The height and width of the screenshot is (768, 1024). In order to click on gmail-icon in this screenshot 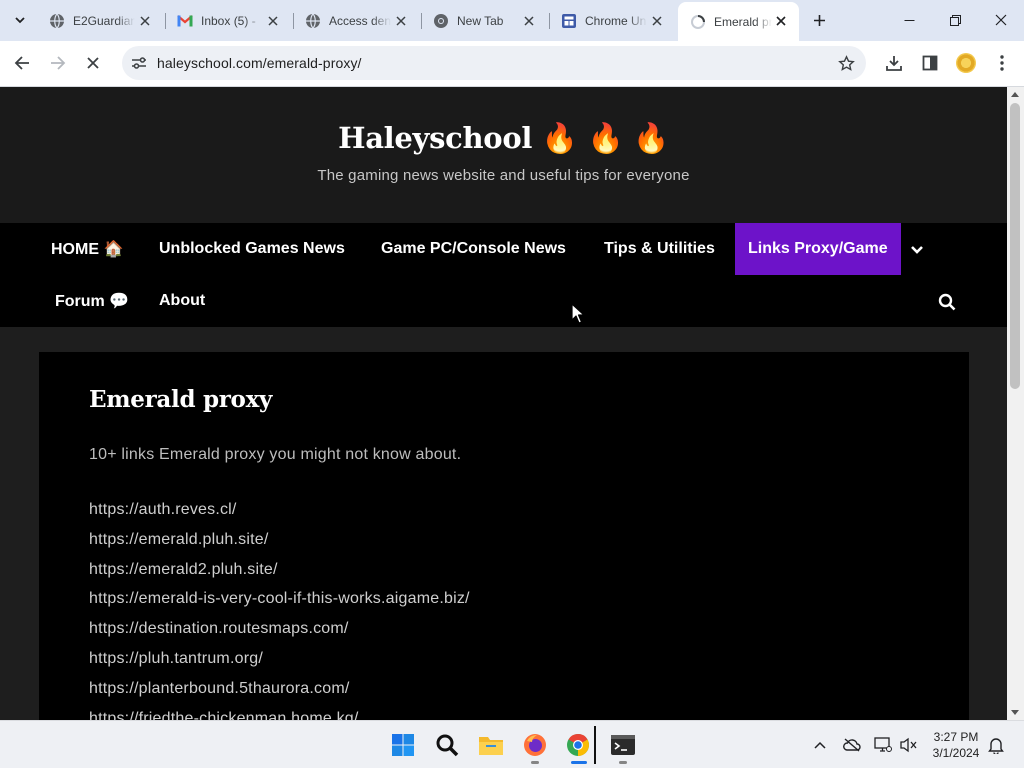, I will do `click(185, 21)`.